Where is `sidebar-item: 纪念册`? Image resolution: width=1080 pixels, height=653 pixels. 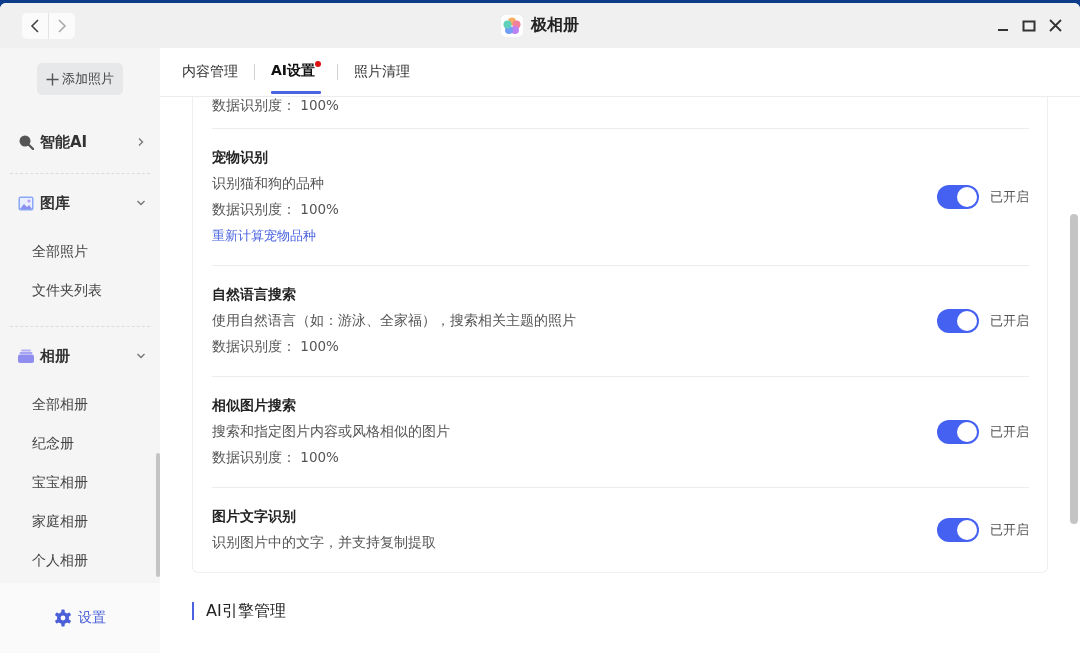 sidebar-item: 纪念册 is located at coordinates (80, 443).